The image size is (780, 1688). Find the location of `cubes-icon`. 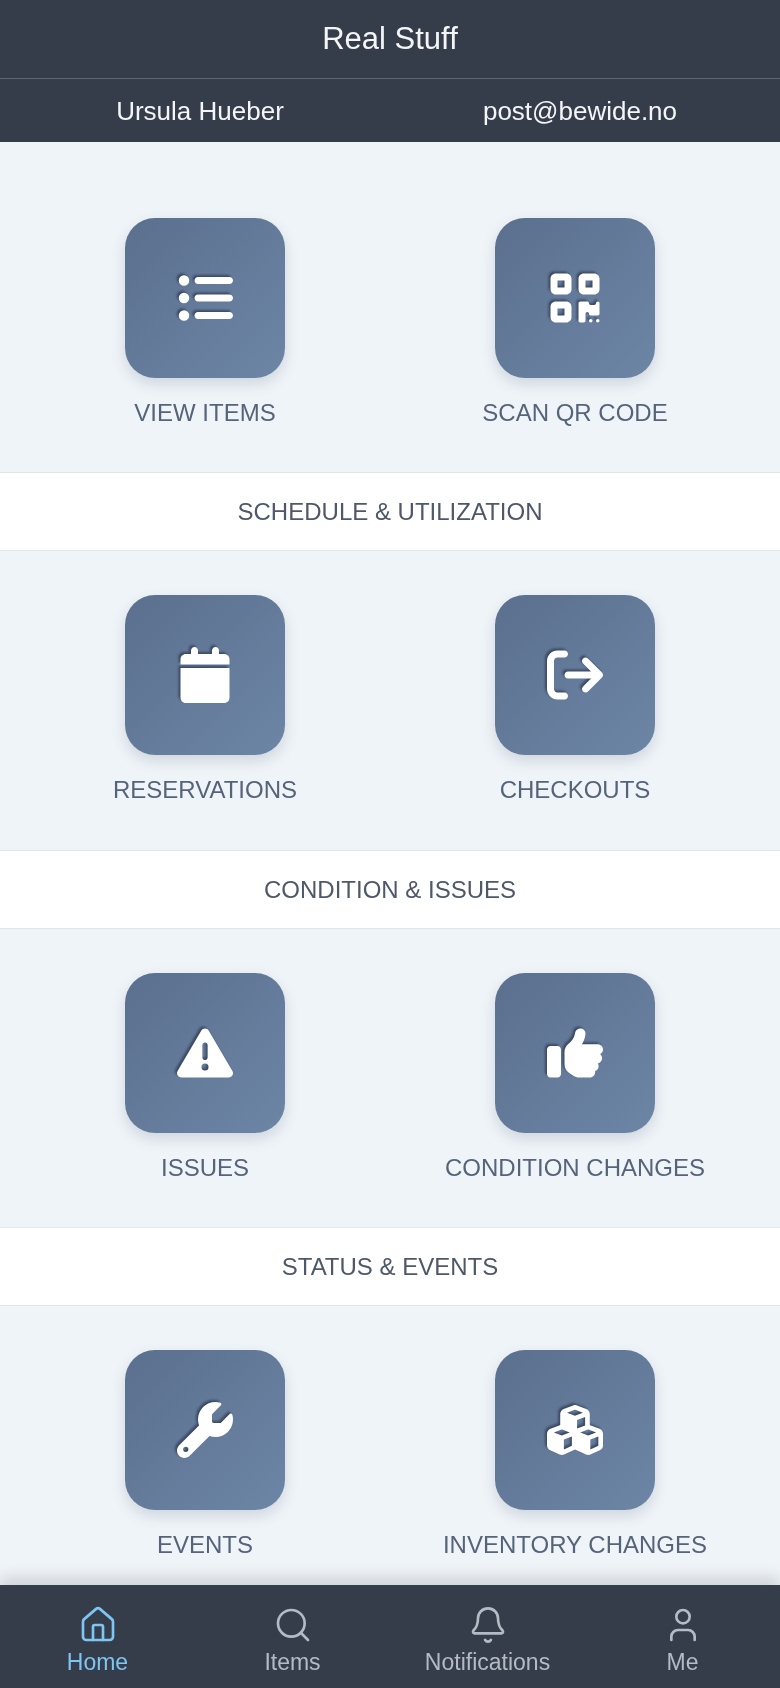

cubes-icon is located at coordinates (575, 1430).